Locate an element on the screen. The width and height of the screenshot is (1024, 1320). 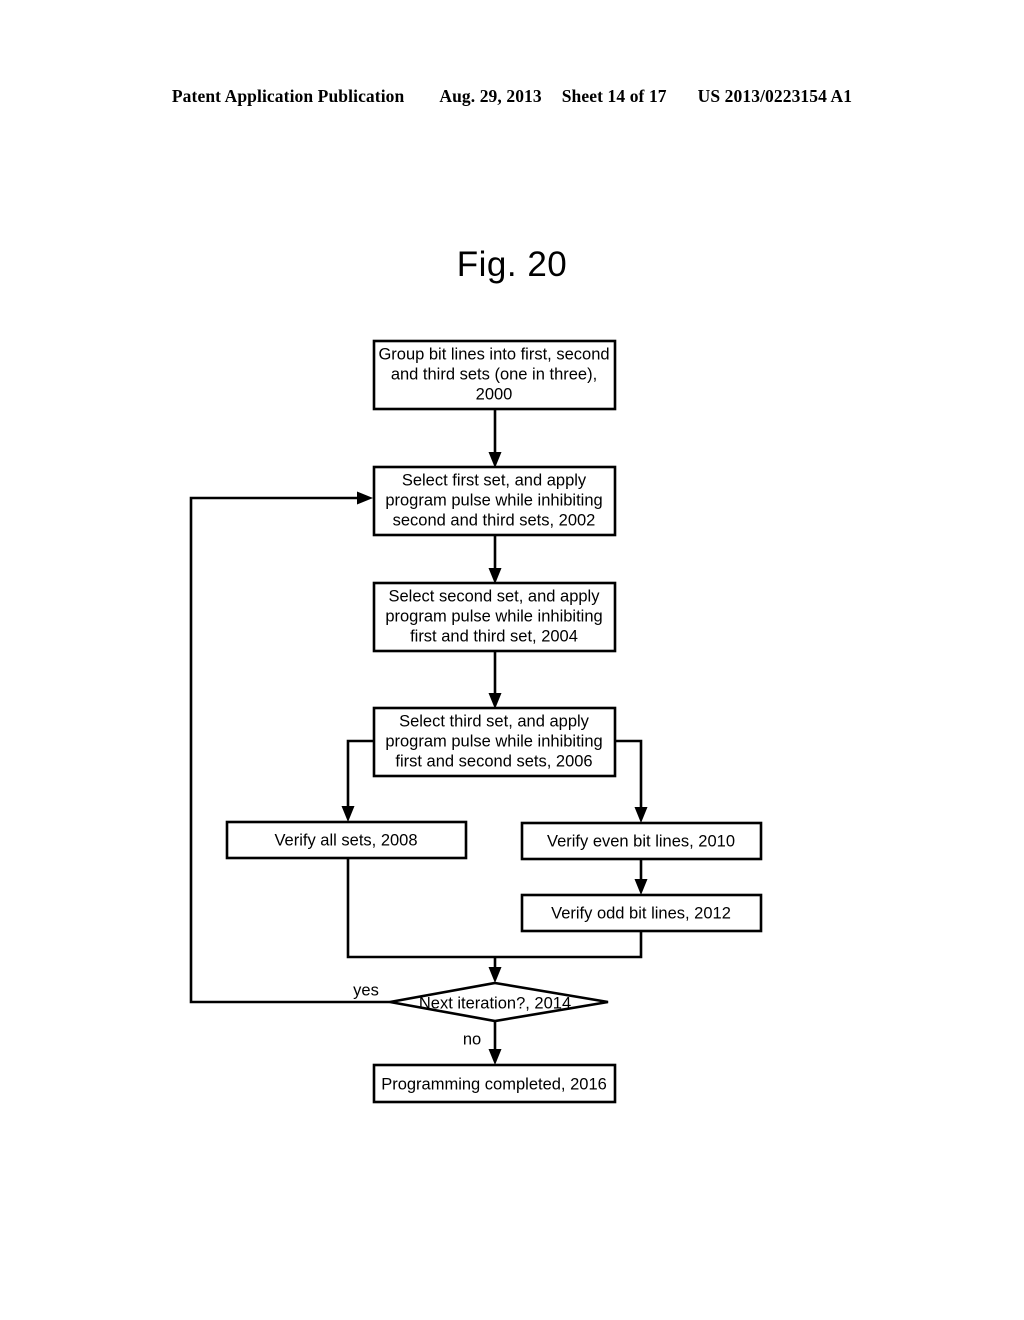
edge-label-no: no is located at coordinates (472, 1039).